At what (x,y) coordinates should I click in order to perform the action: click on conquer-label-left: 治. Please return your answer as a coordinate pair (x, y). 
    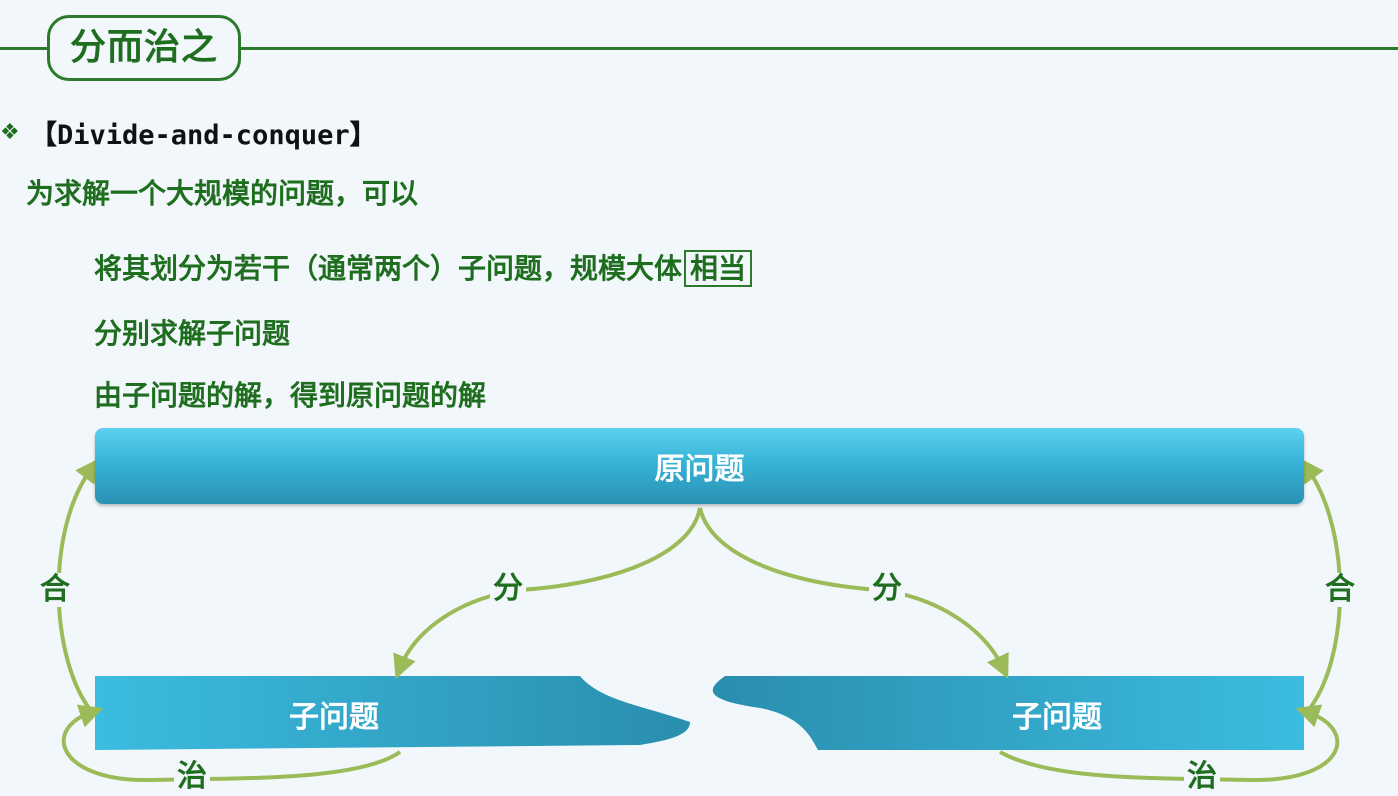
    Looking at the image, I should click on (192, 777).